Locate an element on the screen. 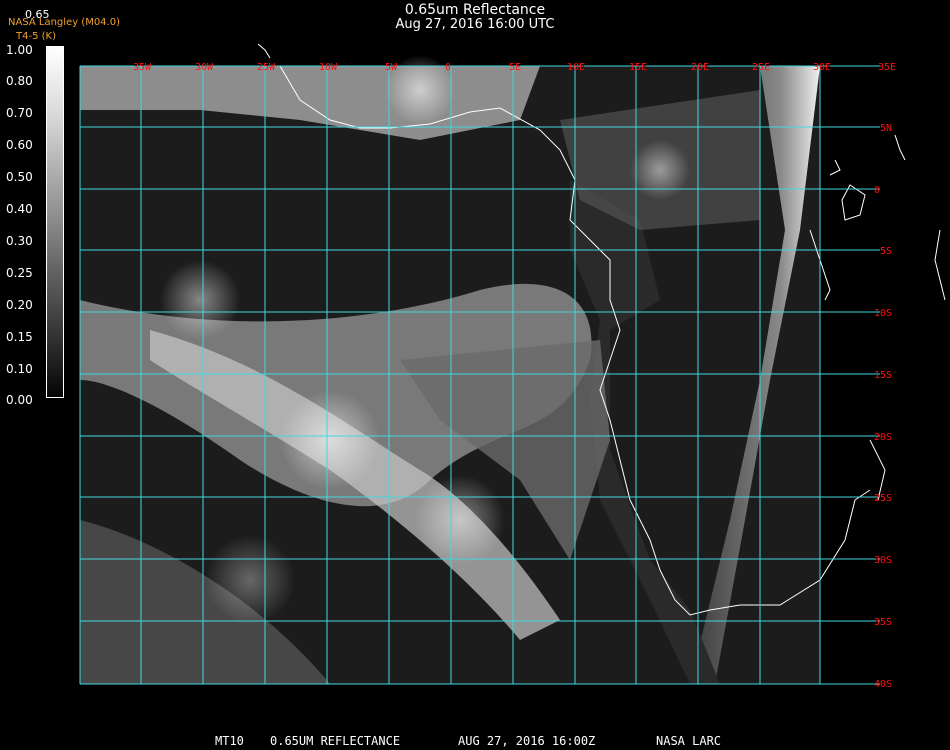  lat-label: 15S is located at coordinates (883, 375).